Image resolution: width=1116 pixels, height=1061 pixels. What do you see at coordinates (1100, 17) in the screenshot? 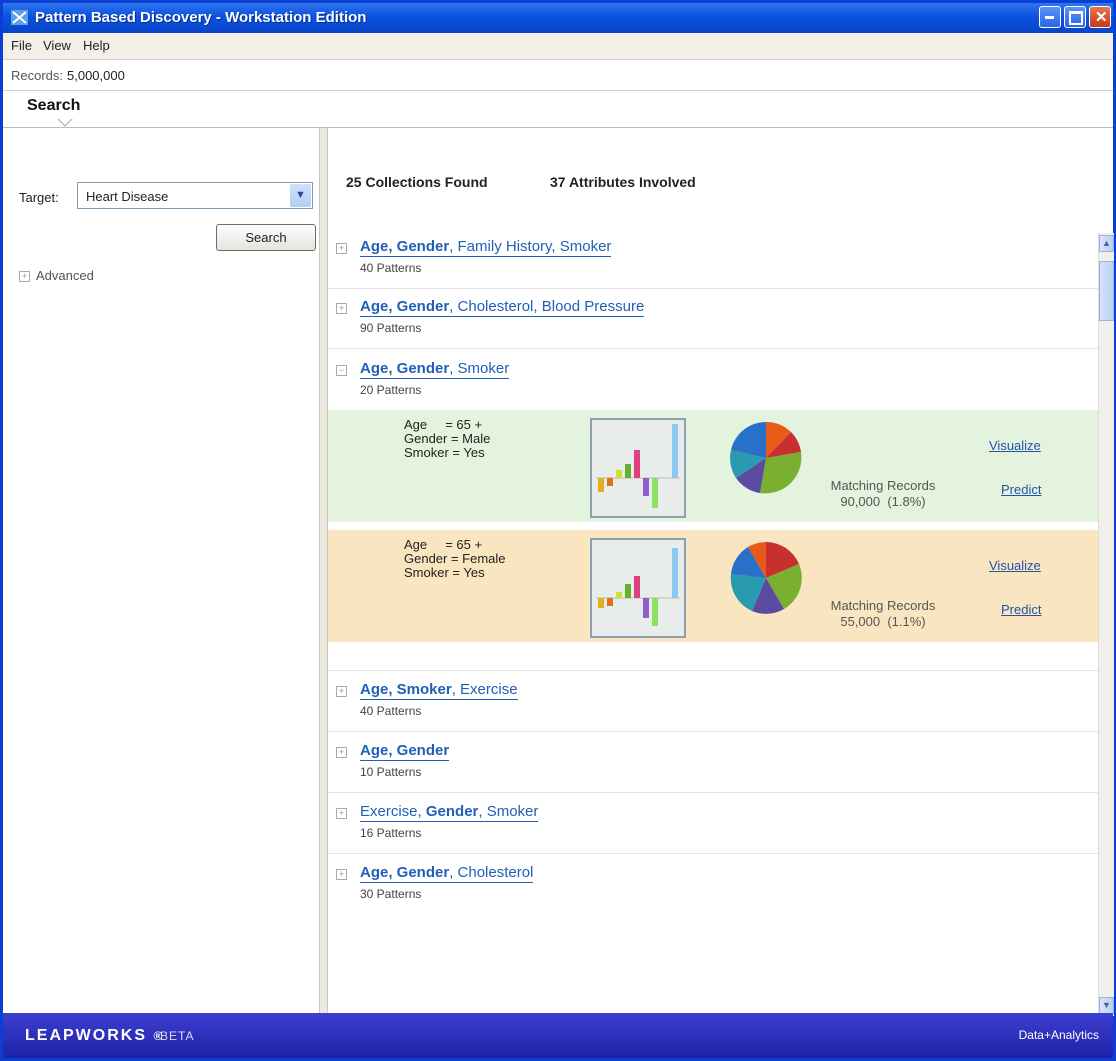
I see `close-button: ✕` at bounding box center [1100, 17].